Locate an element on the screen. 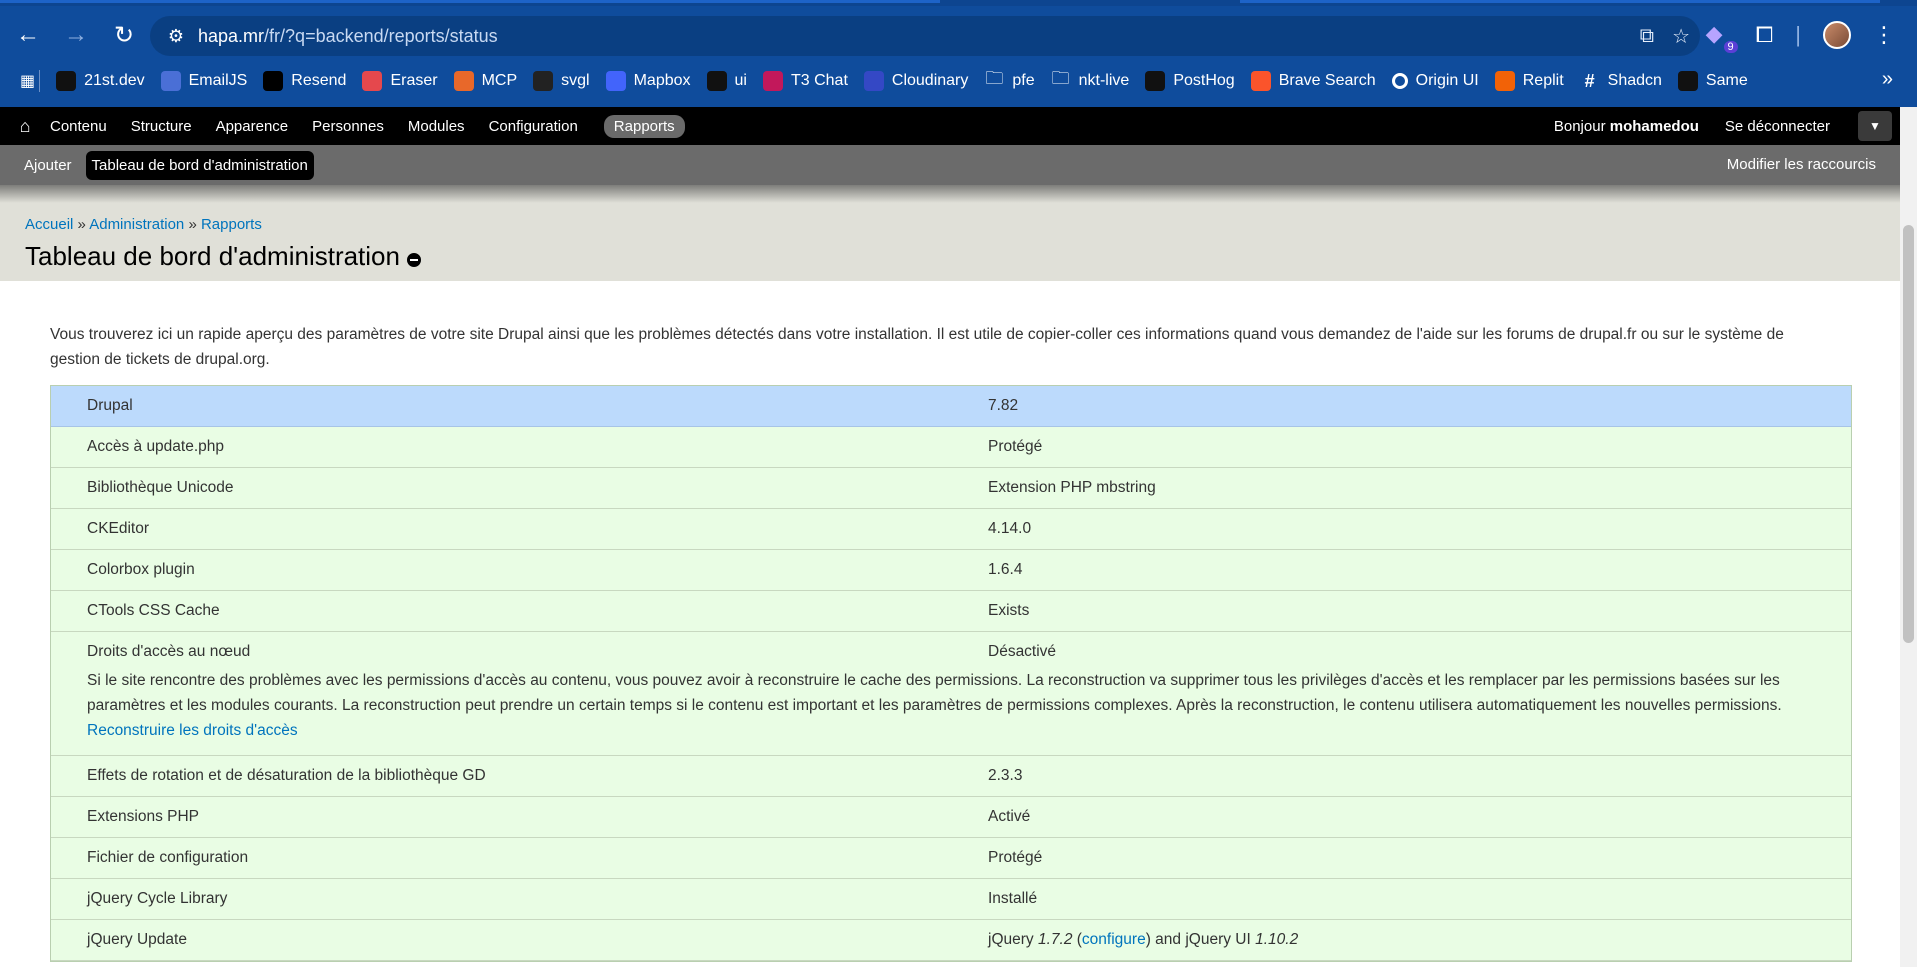 The width and height of the screenshot is (1917, 967). status-key: Fichier de configuration is located at coordinates (168, 857).